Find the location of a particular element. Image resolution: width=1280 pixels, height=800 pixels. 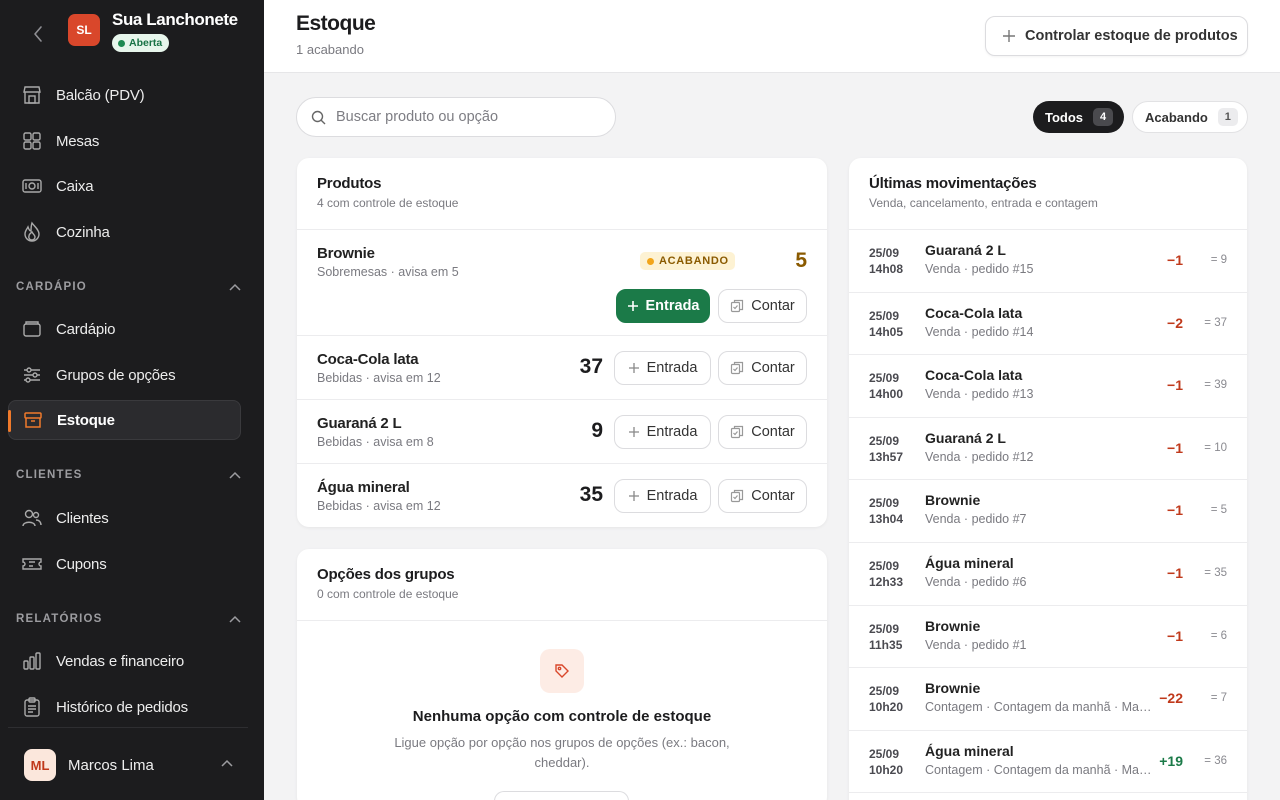

product-meta: Bebidas · avisa em 8 is located at coordinates (375, 442).